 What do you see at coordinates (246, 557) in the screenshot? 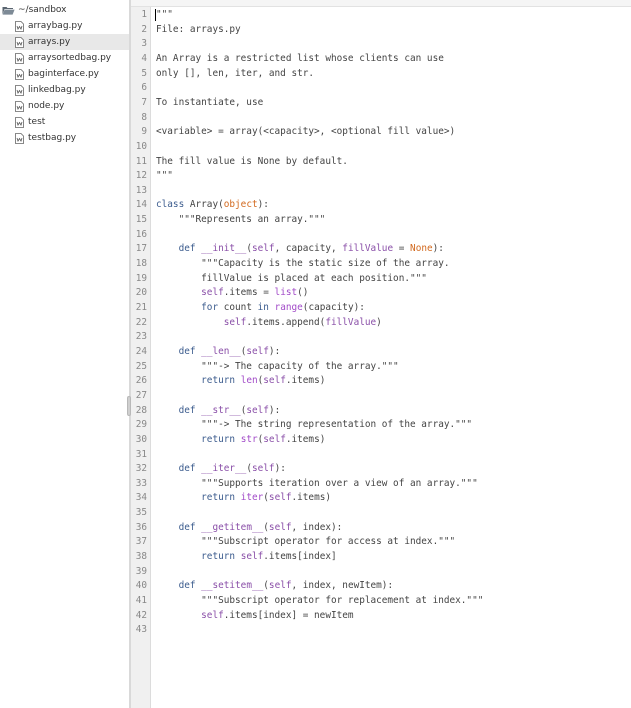
I see `code-line: return self.items[index]` at bounding box center [246, 557].